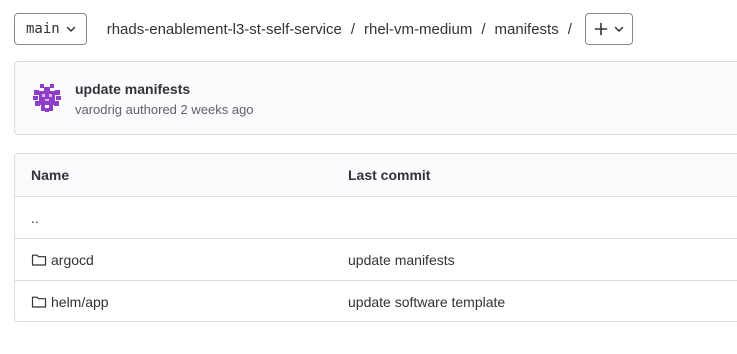 This screenshot has height=354, width=737. What do you see at coordinates (601, 29) in the screenshot?
I see `plus-icon` at bounding box center [601, 29].